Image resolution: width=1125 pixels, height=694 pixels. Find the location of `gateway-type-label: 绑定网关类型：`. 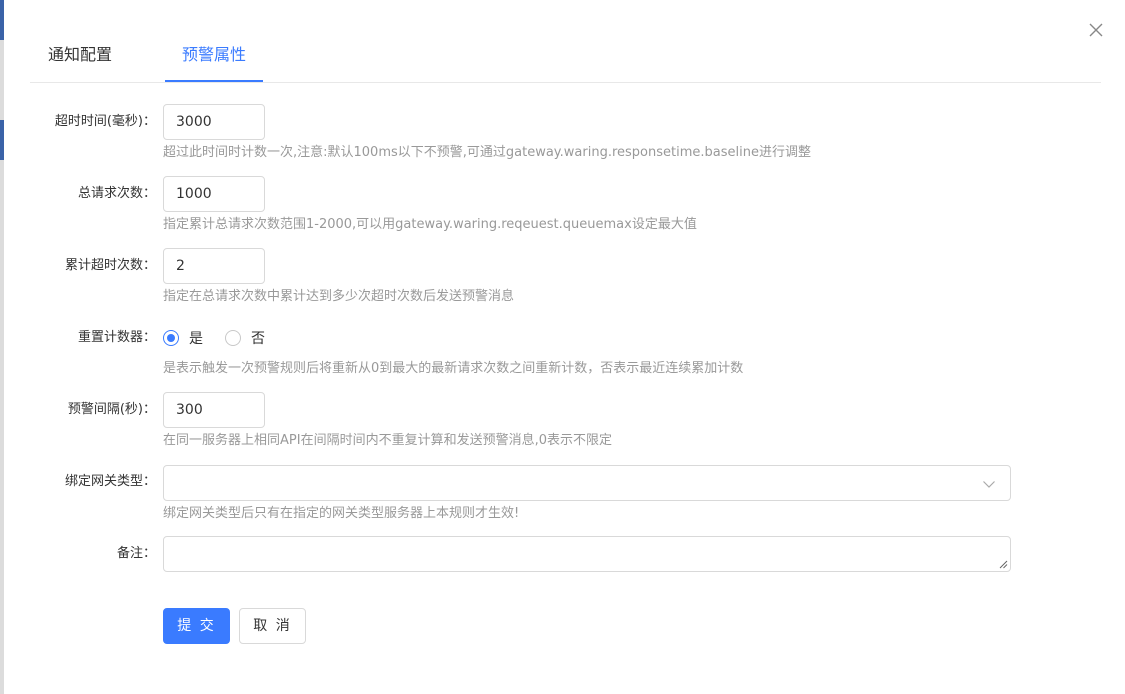

gateway-type-label: 绑定网关类型： is located at coordinates (110, 481).